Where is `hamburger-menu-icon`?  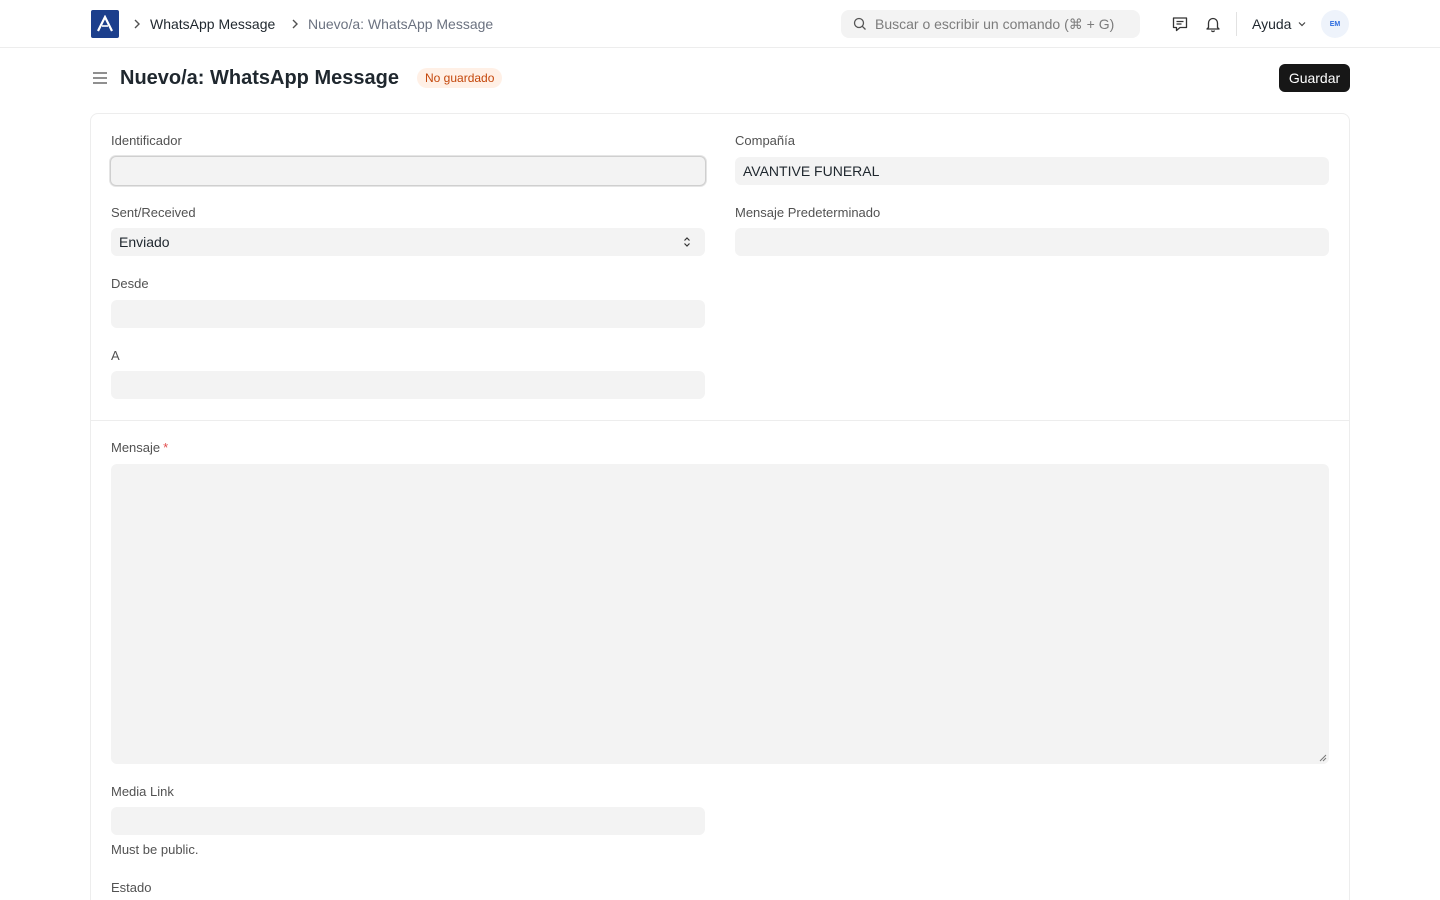 hamburger-menu-icon is located at coordinates (100, 78).